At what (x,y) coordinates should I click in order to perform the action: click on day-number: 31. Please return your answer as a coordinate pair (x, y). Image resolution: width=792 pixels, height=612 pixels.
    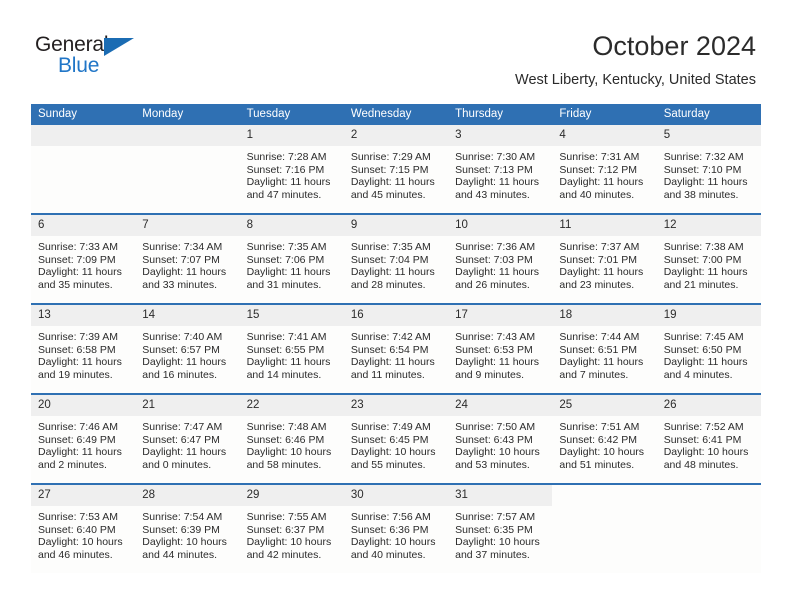
    Looking at the image, I should click on (500, 495).